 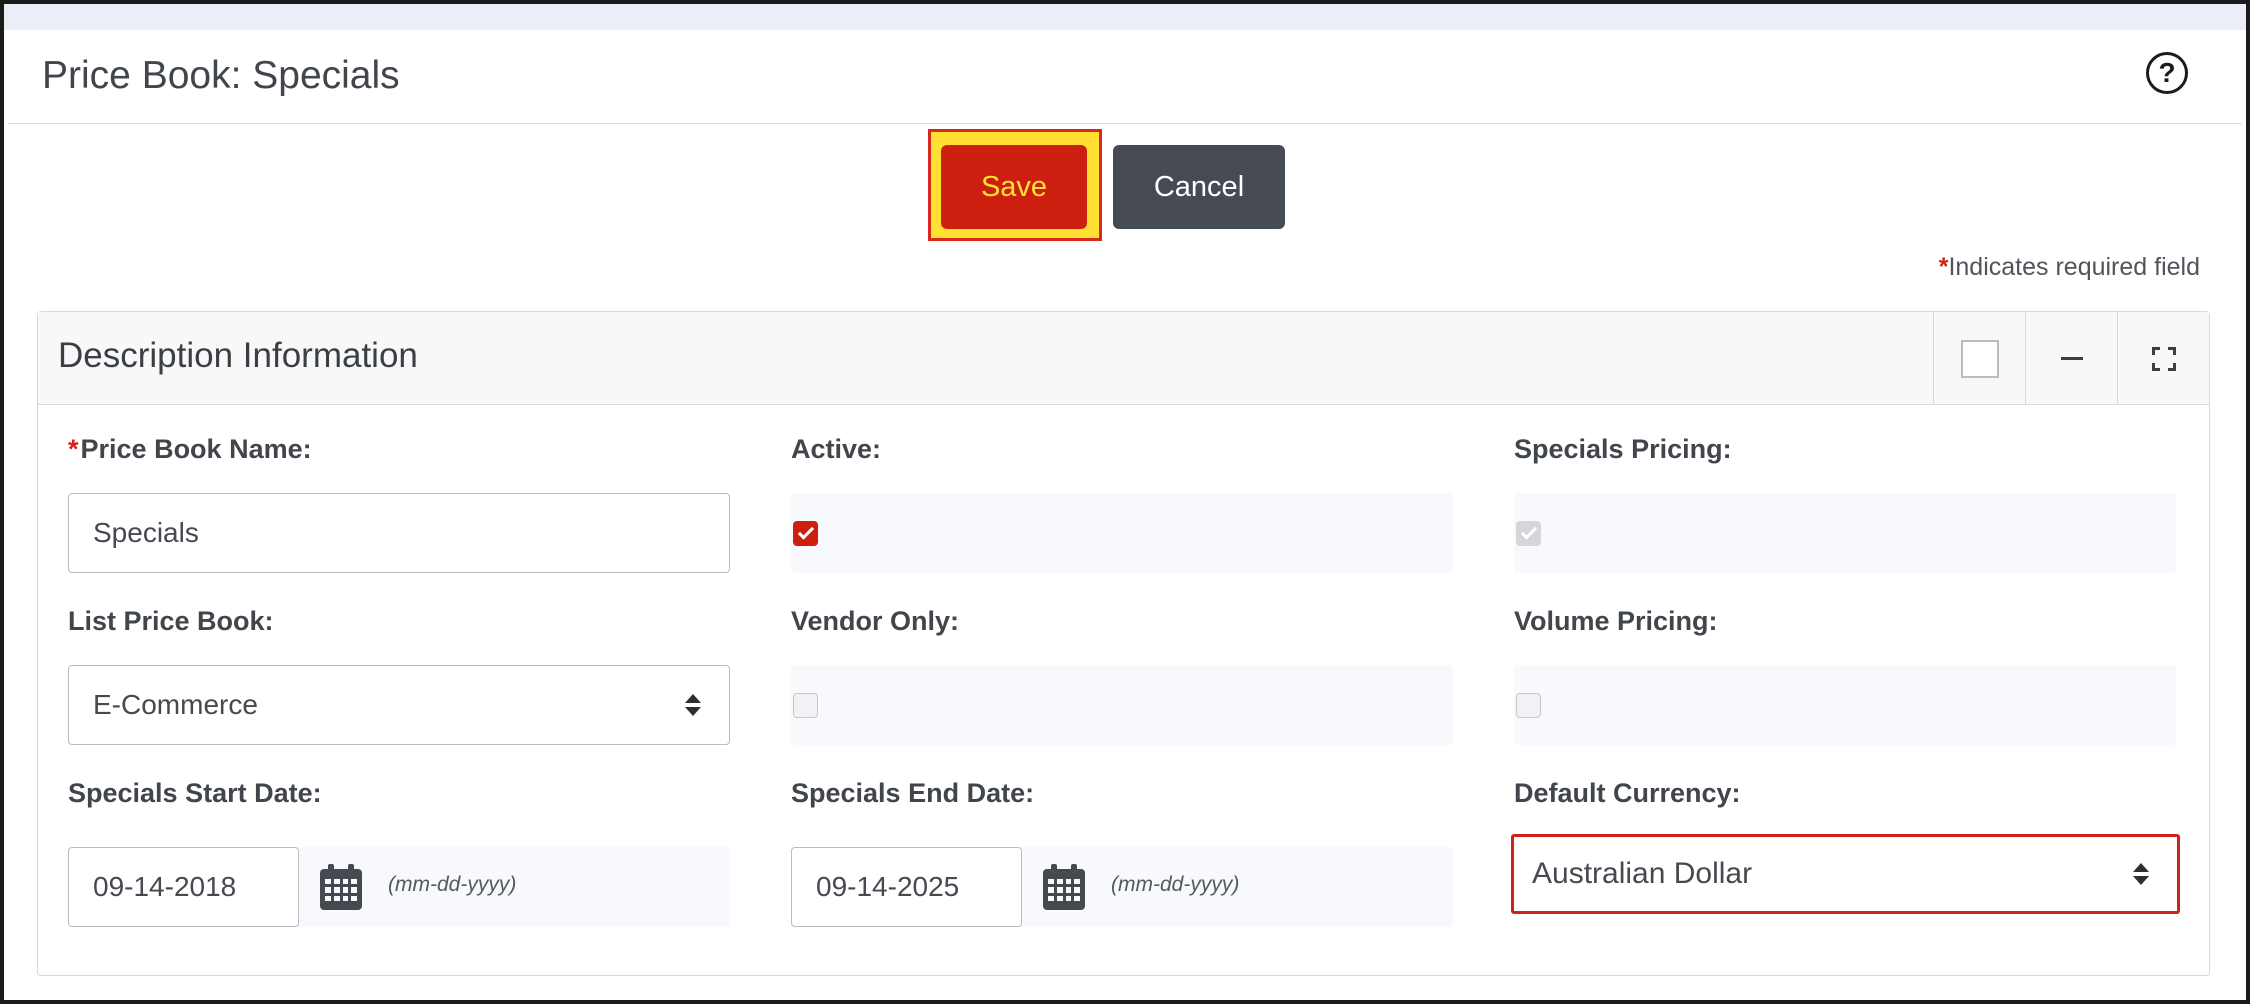 What do you see at coordinates (875, 621) in the screenshot?
I see `vendor-only-label: Vendor Only:` at bounding box center [875, 621].